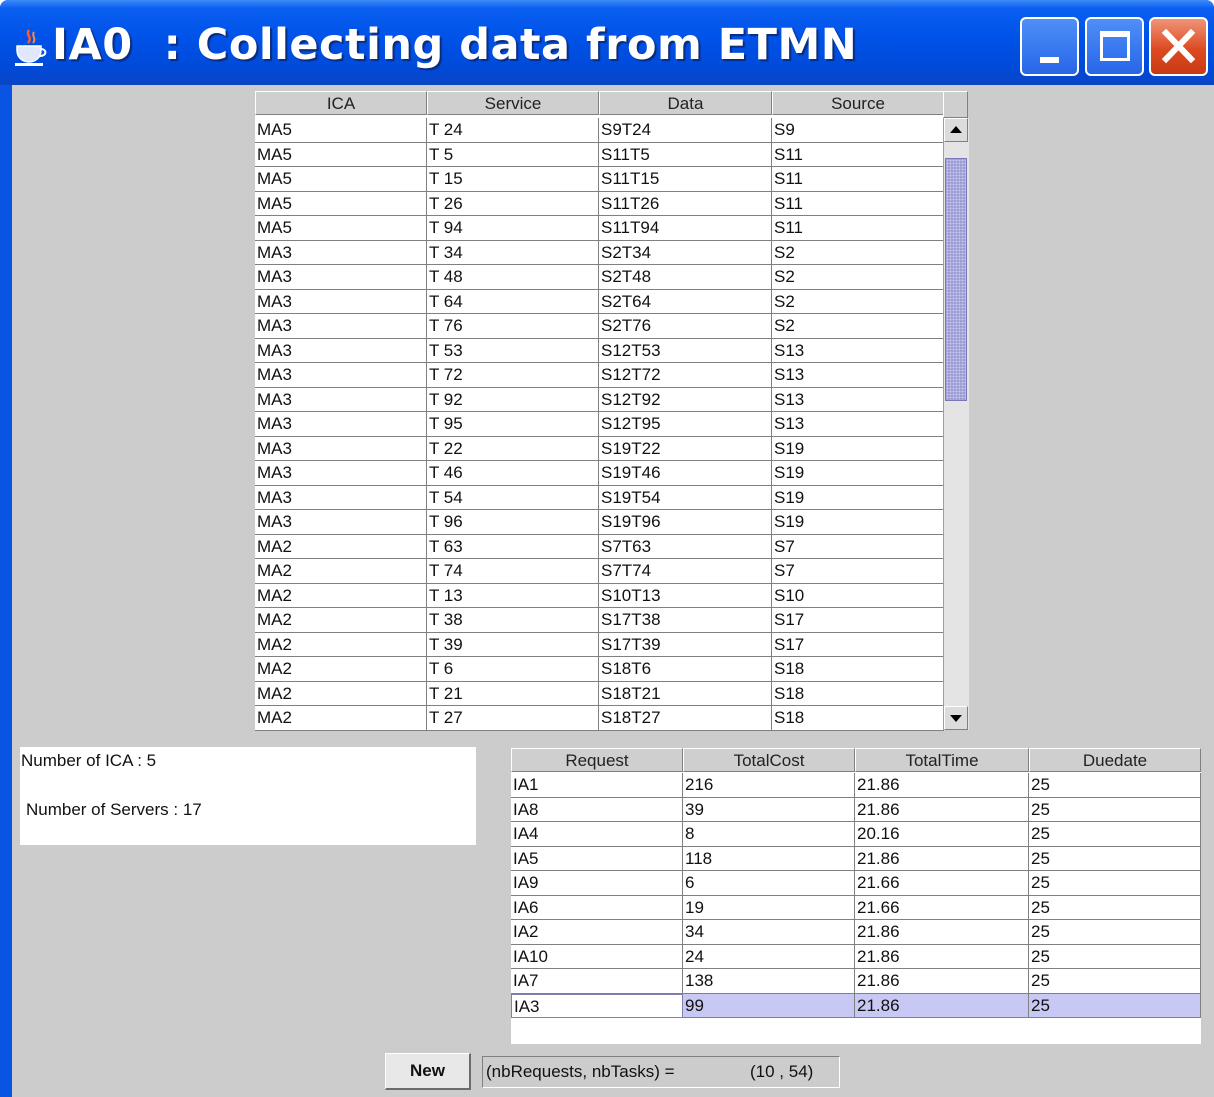 Image resolution: width=1214 pixels, height=1097 pixels. What do you see at coordinates (597, 932) in the screenshot?
I see `table-cell: IA2` at bounding box center [597, 932].